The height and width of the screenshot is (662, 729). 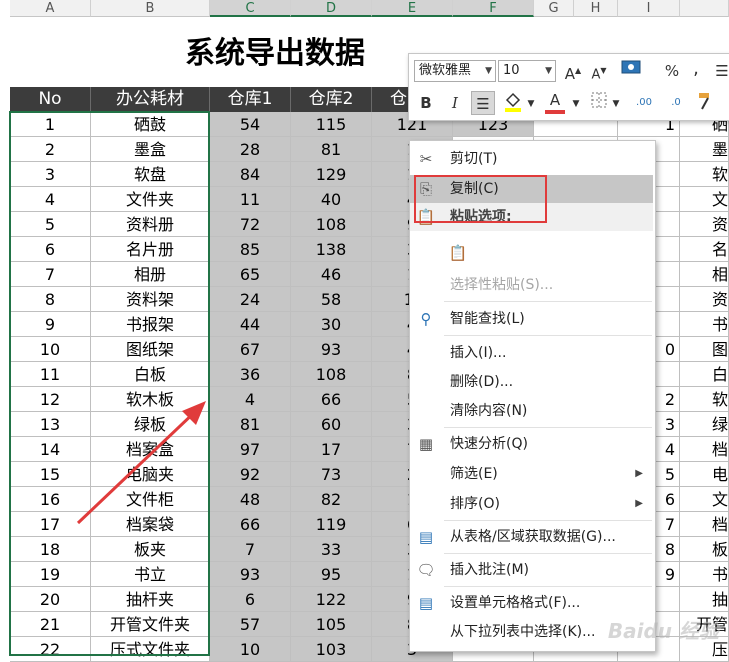 I want to click on accounting-format-button, so click(x=632, y=71).